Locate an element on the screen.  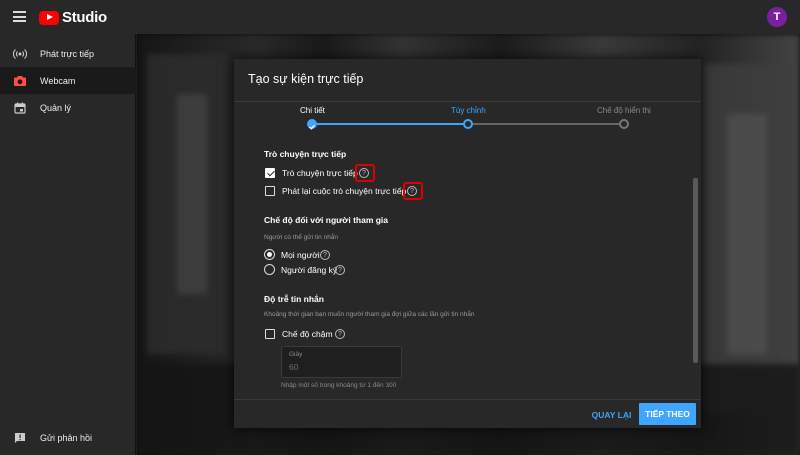
next-button: TIẾP THEO is located at coordinates (667, 414).